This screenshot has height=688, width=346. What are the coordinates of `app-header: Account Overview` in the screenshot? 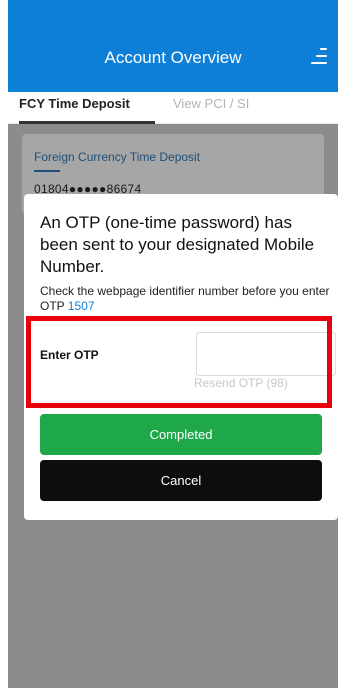 It's located at (173, 46).